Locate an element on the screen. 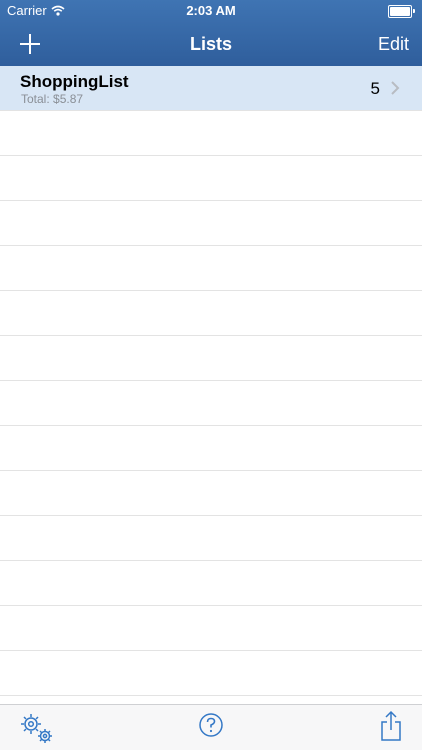 The width and height of the screenshot is (422, 750). list-item-shoppinglist: ShoppingList Total: $5.87 5 is located at coordinates (211, 88).